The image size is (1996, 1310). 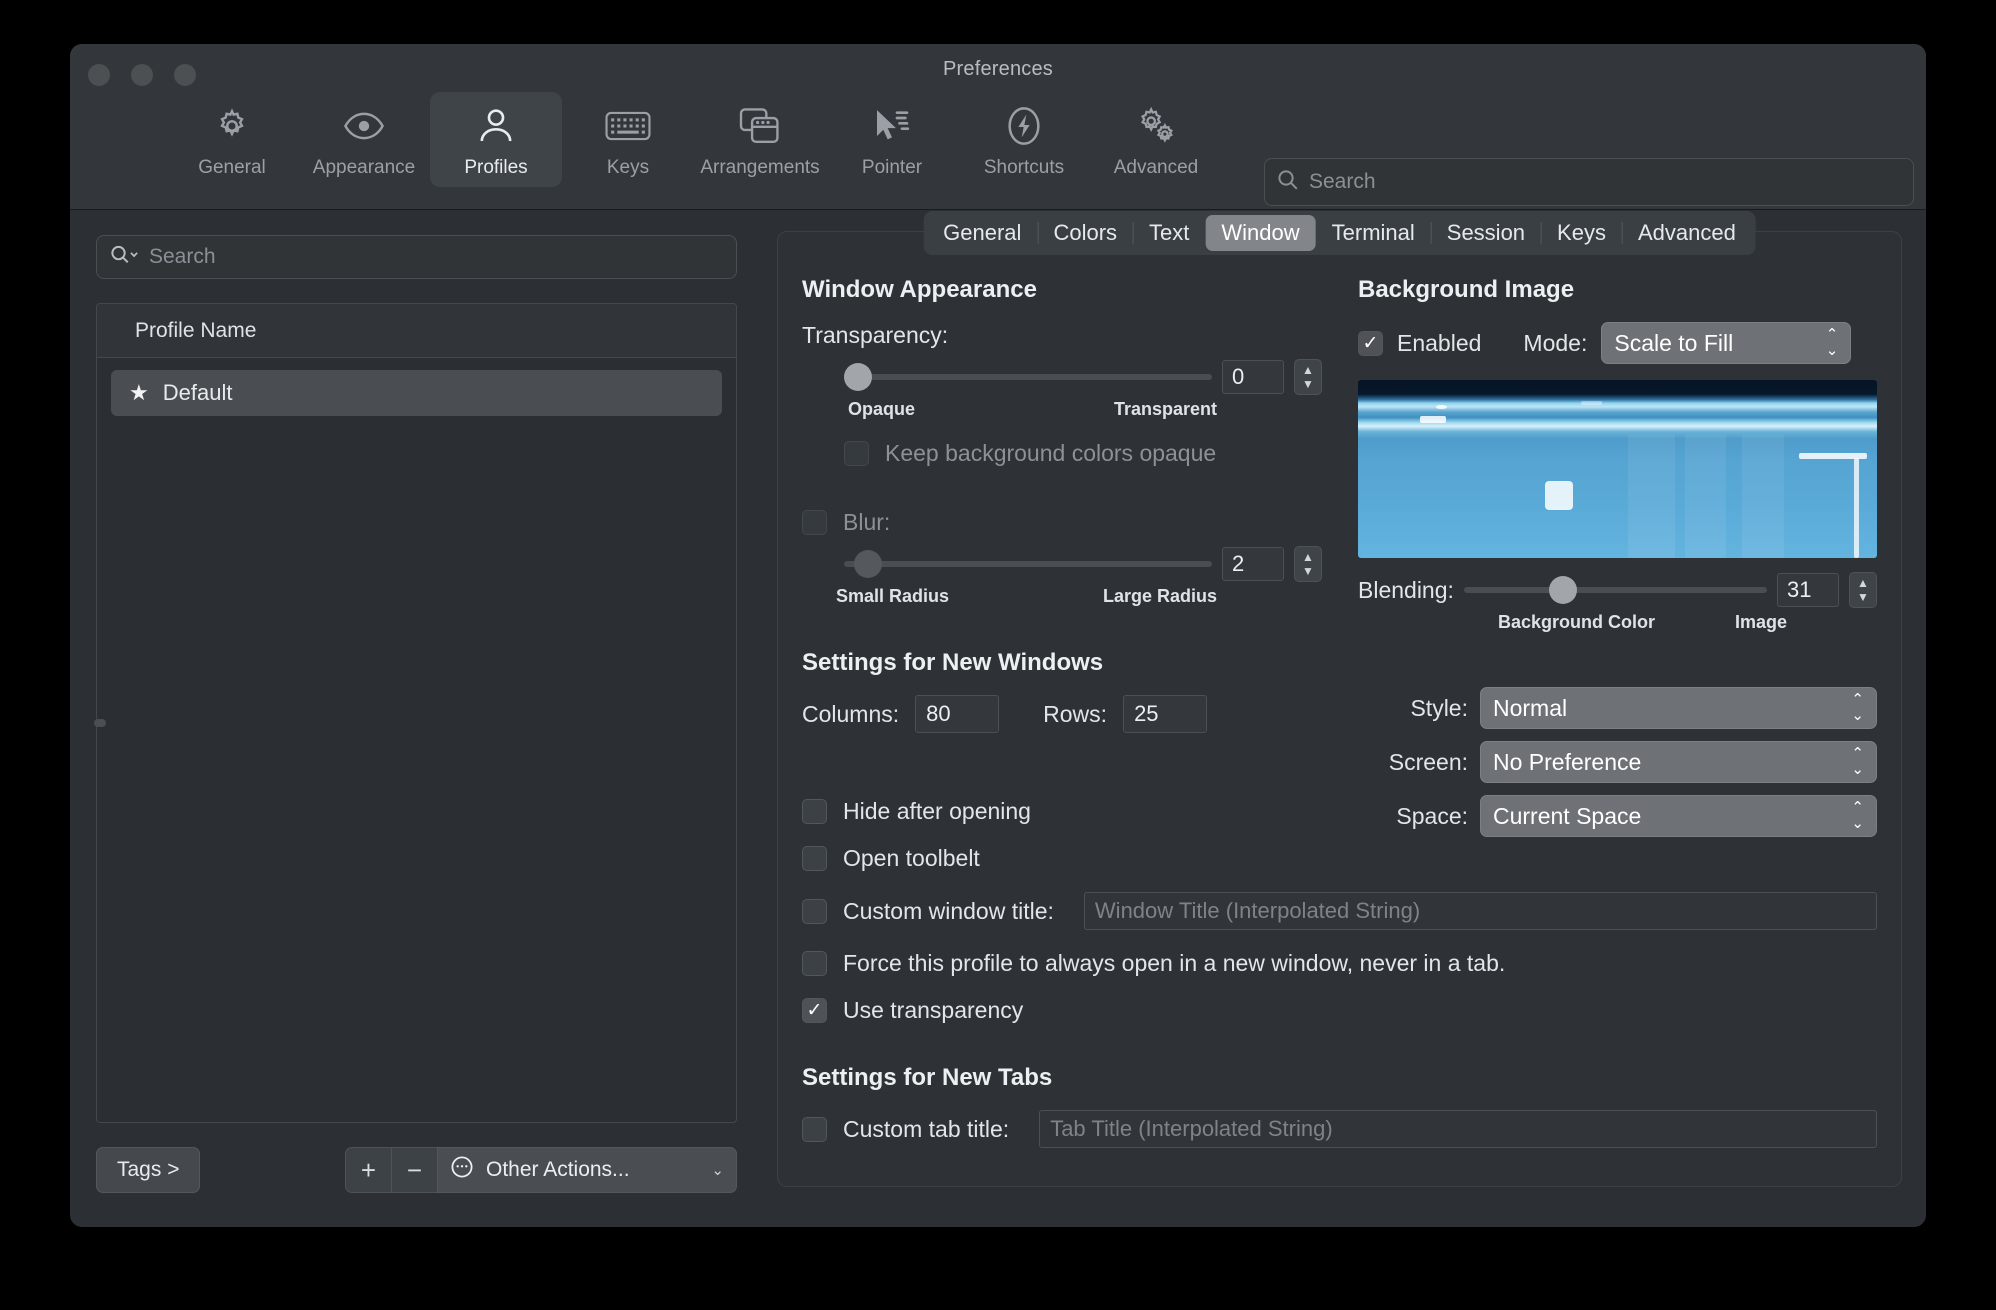 What do you see at coordinates (436, 257) in the screenshot?
I see `profile-search-input` at bounding box center [436, 257].